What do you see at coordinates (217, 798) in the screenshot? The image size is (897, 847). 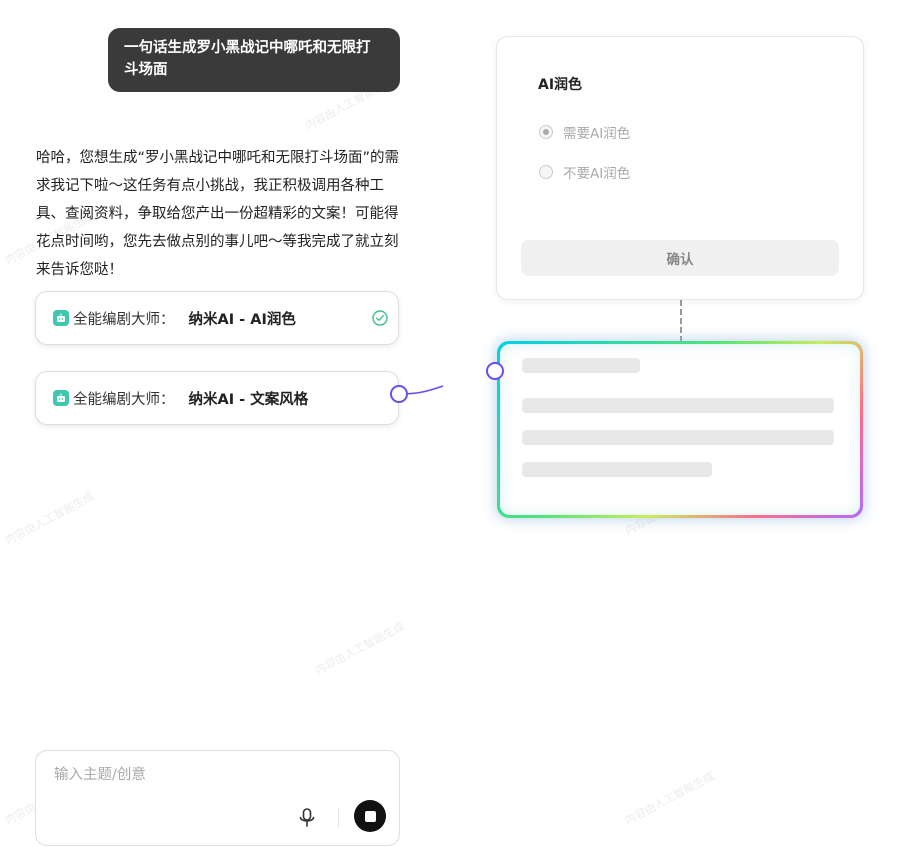 I see `prompt-input-box` at bounding box center [217, 798].